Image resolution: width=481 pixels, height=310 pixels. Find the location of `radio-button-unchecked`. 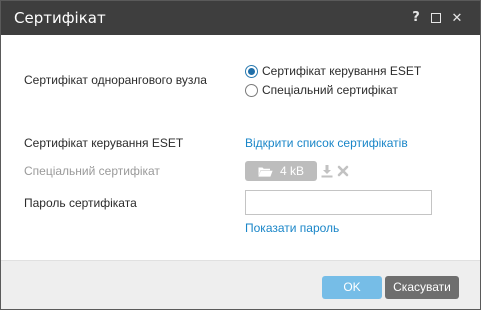

radio-button-unchecked is located at coordinates (251, 90).